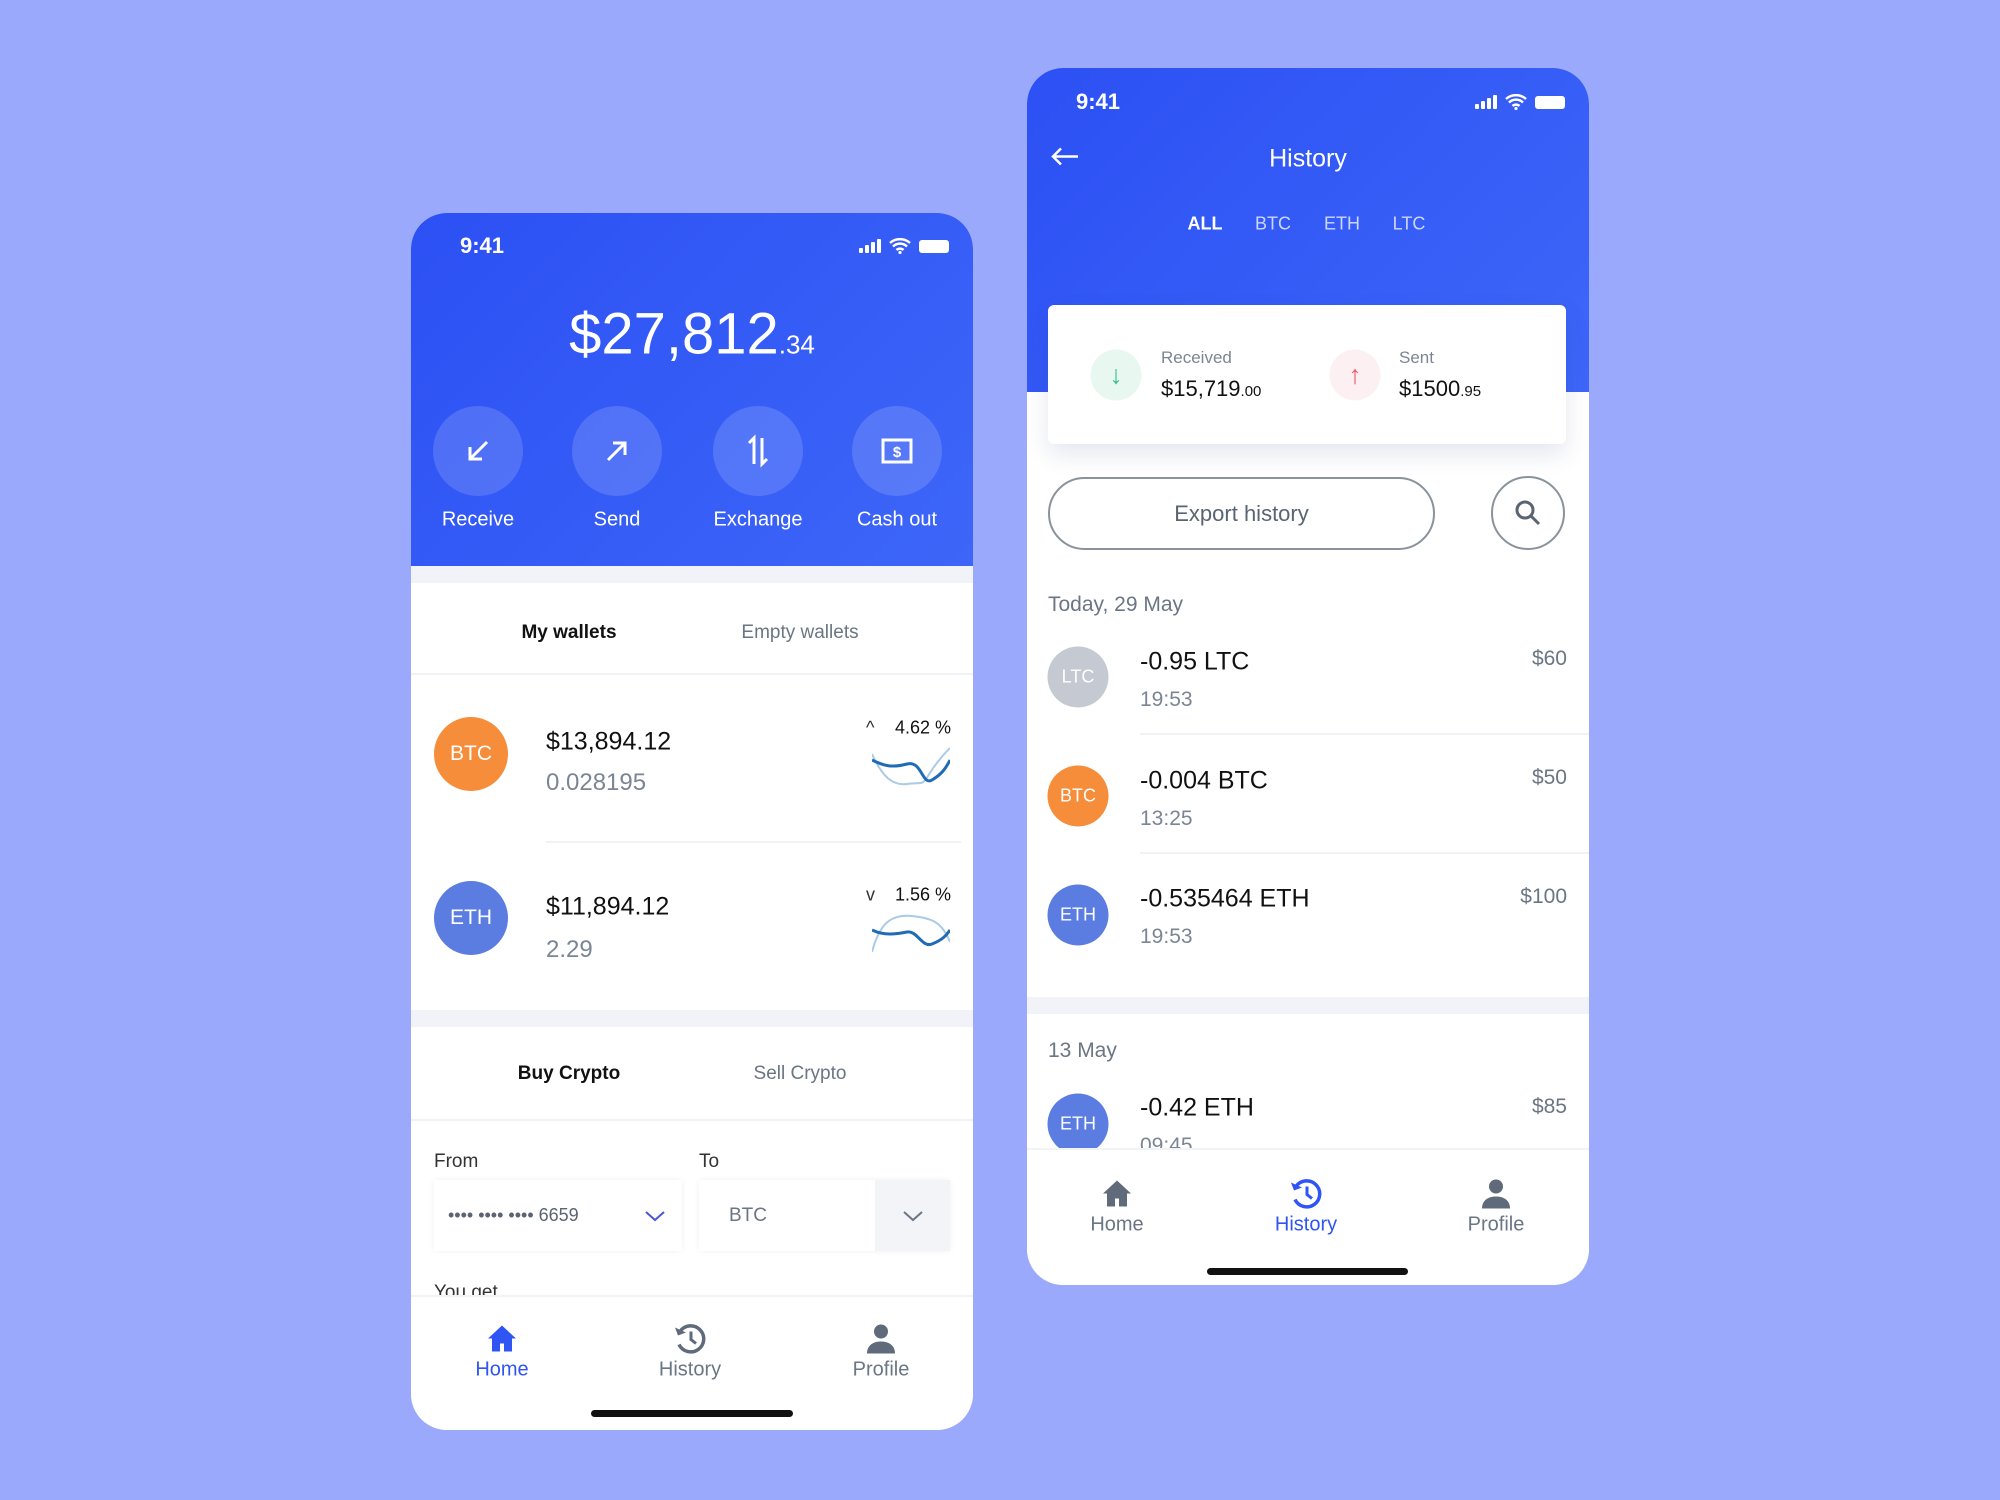 The image size is (2000, 1500). What do you see at coordinates (1078, 677) in the screenshot?
I see `ltc-coin-icon: LTC` at bounding box center [1078, 677].